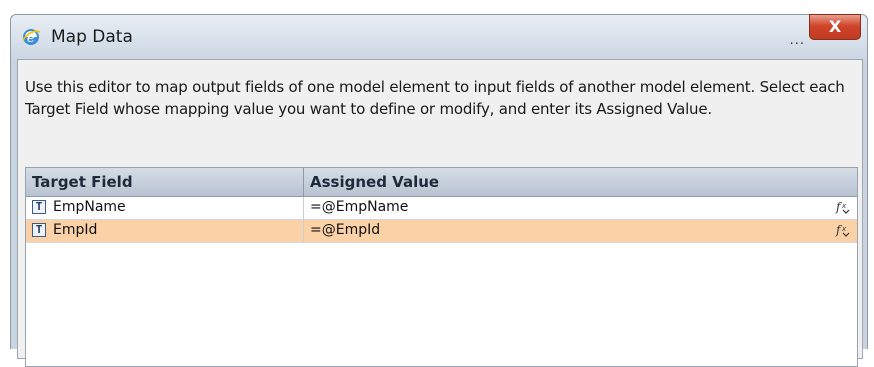 The width and height of the screenshot is (874, 367). Describe the element at coordinates (89, 207) in the screenshot. I see `target-field-name: EmpName` at that location.